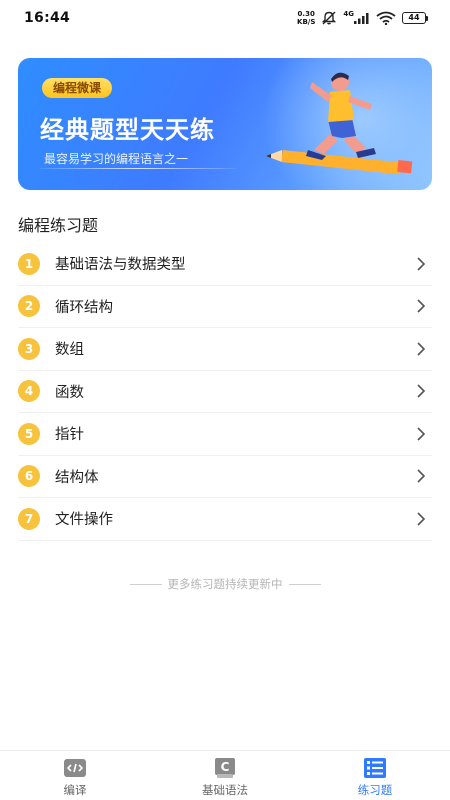 The image size is (450, 800). I want to click on item-label: 结构体, so click(77, 477).